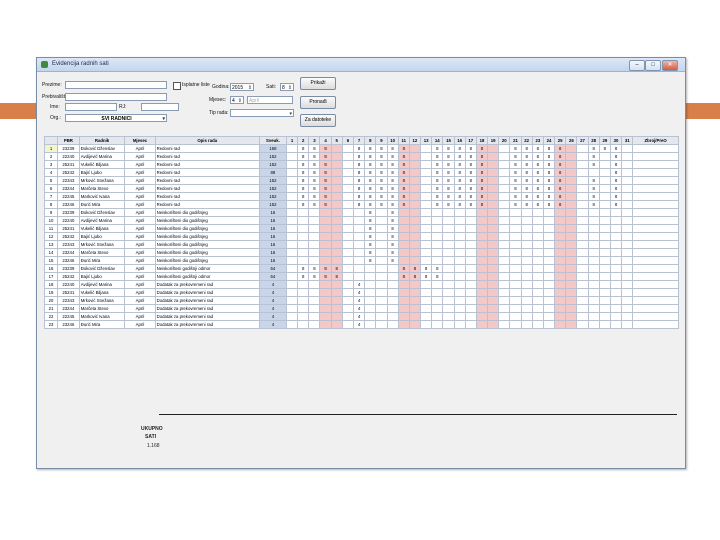 This screenshot has height=540, width=720. Describe the element at coordinates (381, 140) in the screenshot. I see `grid-header-cell: 9` at that location.